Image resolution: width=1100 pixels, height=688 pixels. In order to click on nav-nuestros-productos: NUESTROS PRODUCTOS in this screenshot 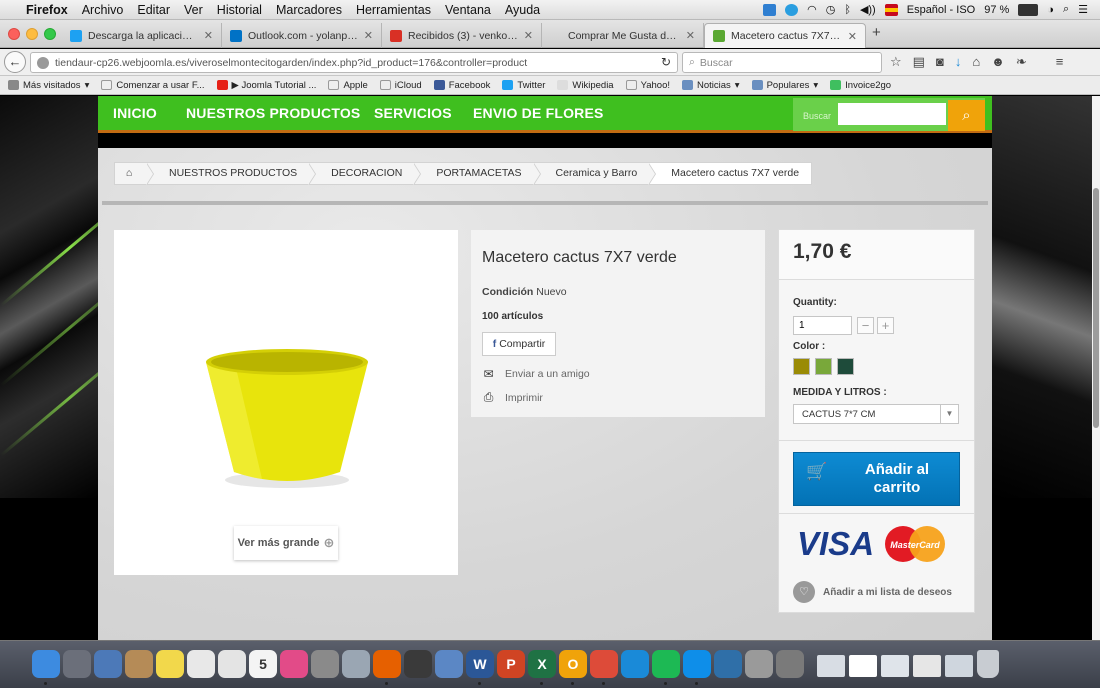, I will do `click(273, 113)`.